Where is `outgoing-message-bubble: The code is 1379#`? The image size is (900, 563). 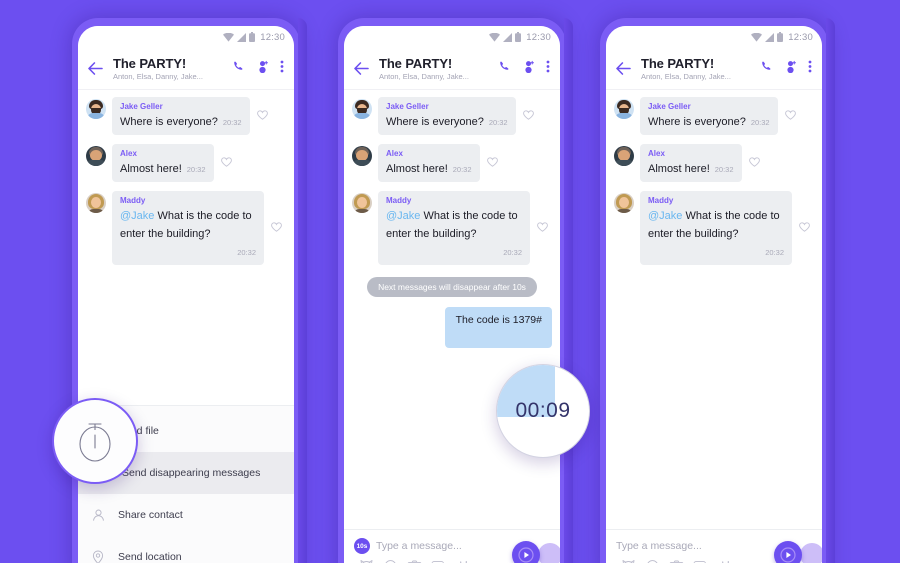
outgoing-message-bubble: The code is 1379# is located at coordinates (498, 327).